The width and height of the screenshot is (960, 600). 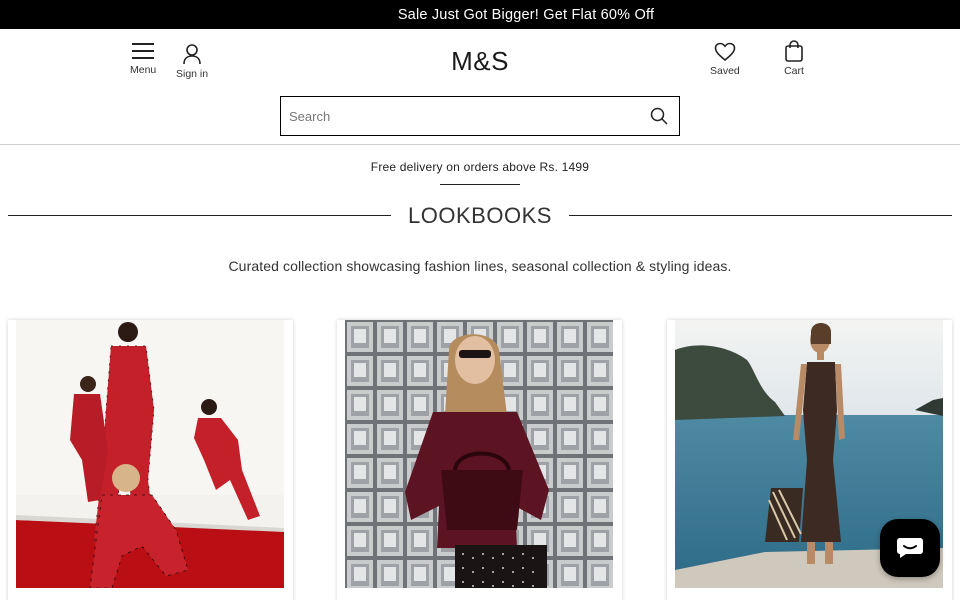 I want to click on brand-logo: M&S, so click(x=480, y=61).